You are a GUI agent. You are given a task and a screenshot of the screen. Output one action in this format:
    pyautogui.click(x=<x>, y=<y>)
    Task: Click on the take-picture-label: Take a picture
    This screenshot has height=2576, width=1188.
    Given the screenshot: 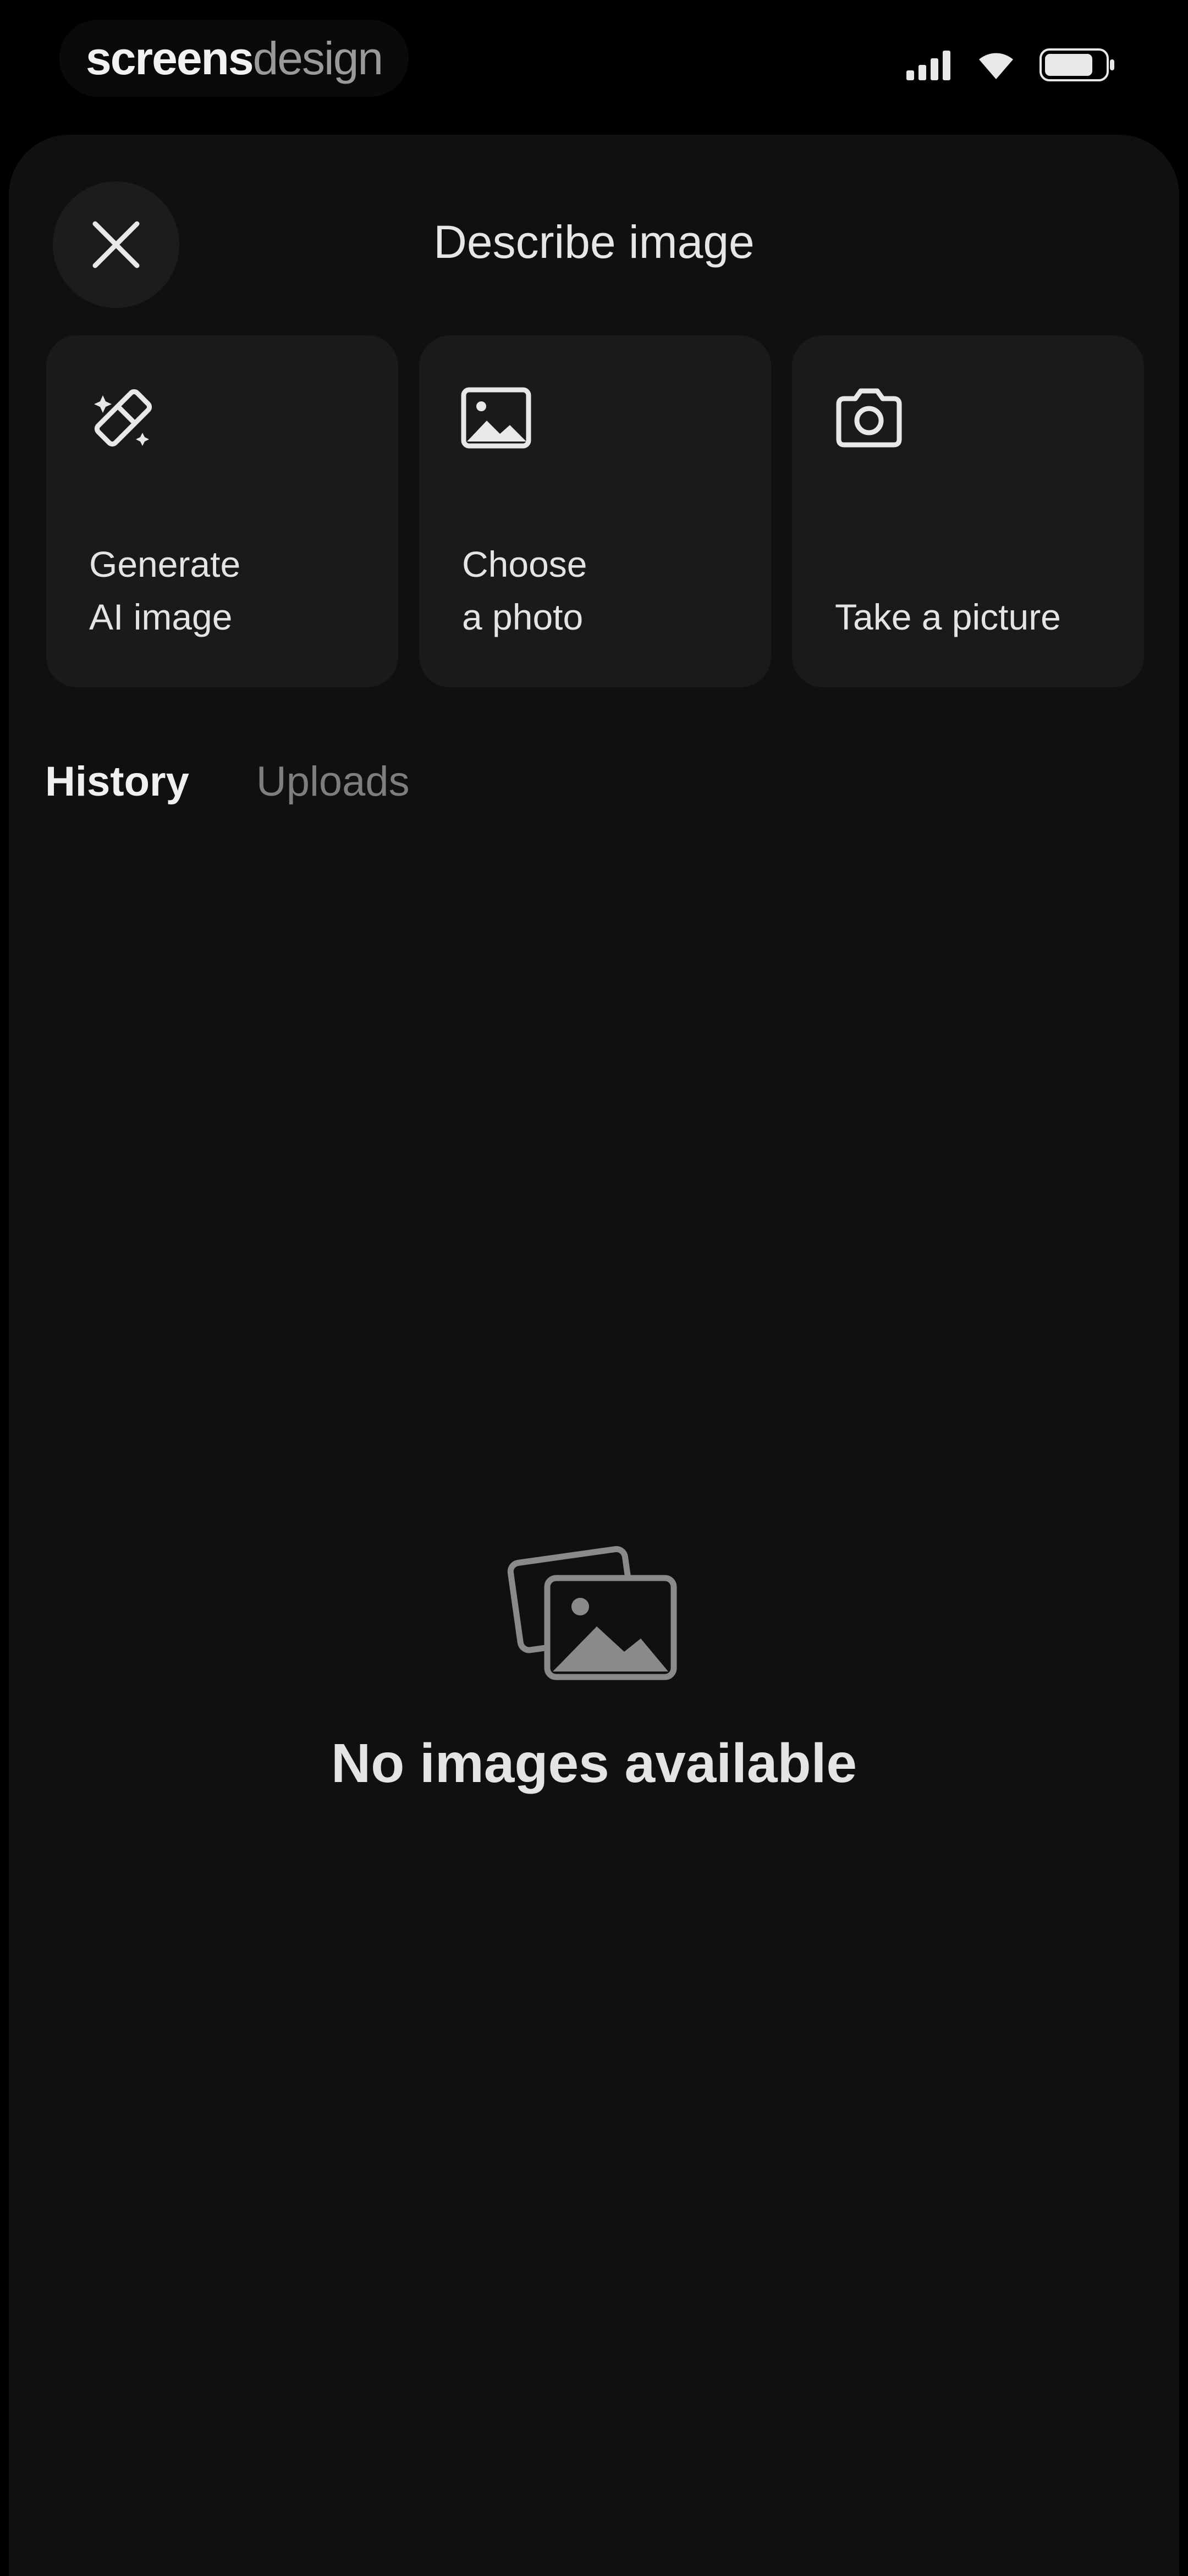 What is the action you would take?
    pyautogui.click(x=948, y=617)
    